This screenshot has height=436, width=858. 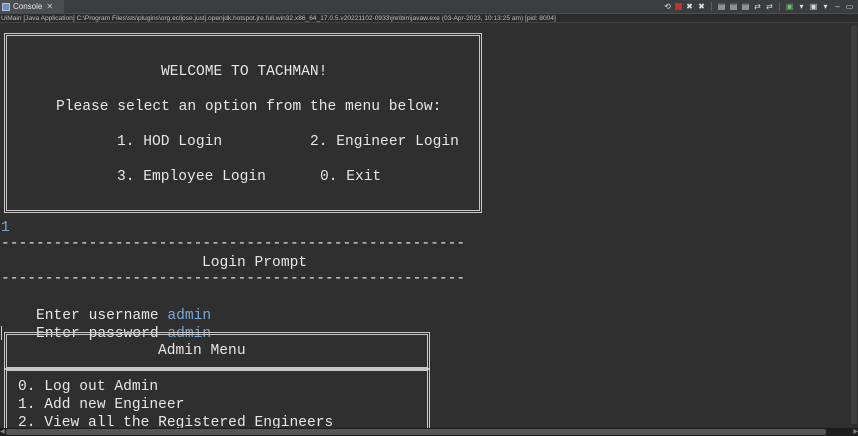 I want to click on show-on-output-icon: ▤, so click(x=745, y=6).